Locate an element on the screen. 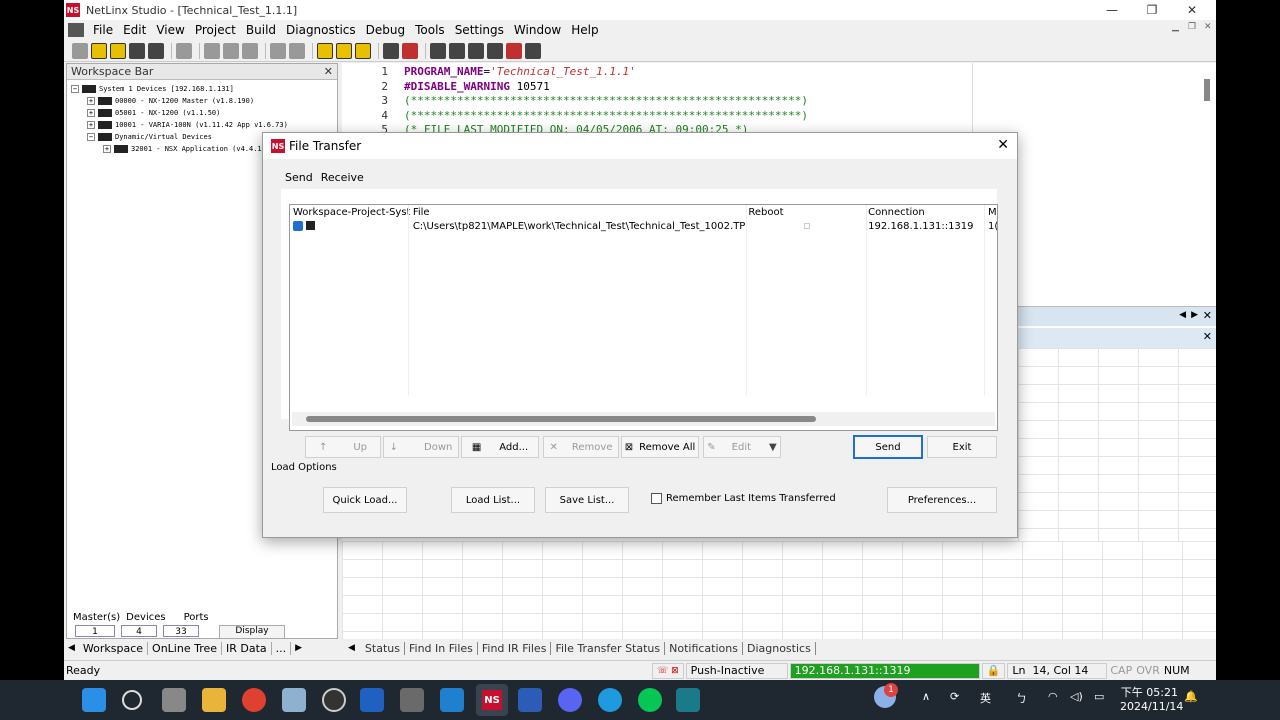  list-horizontal-scrollbar is located at coordinates (643, 419).